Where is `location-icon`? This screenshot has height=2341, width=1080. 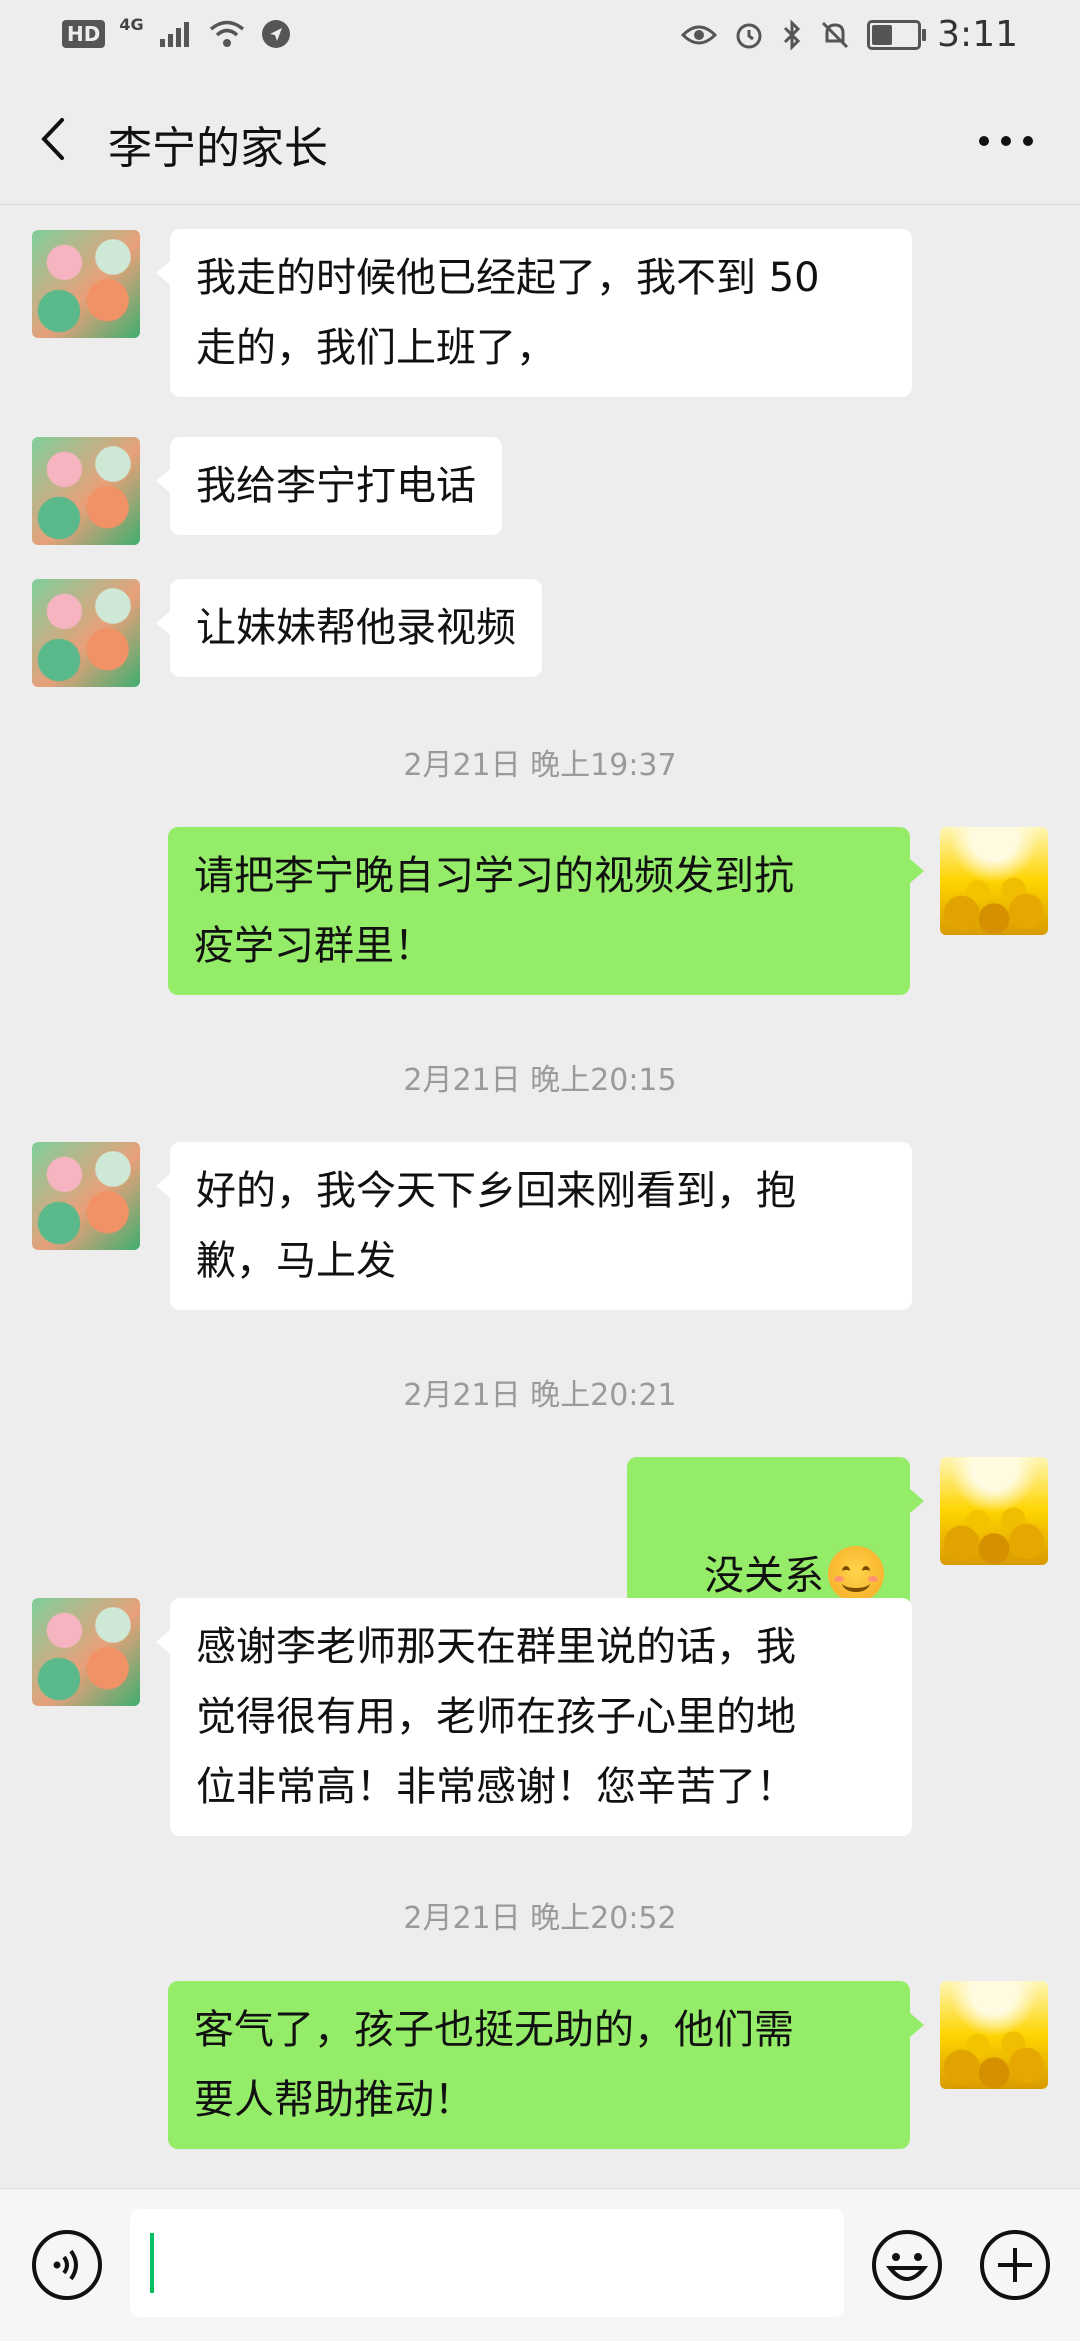
location-icon is located at coordinates (275, 34).